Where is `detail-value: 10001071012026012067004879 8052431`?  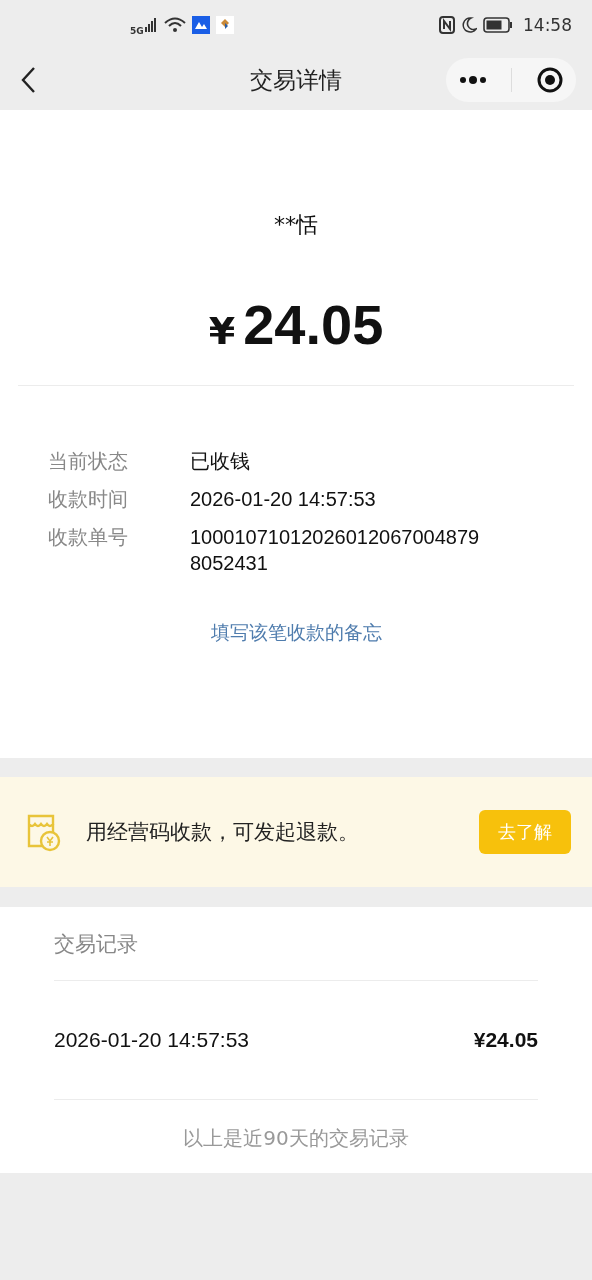 detail-value: 10001071012026012067004879 8052431 is located at coordinates (335, 550).